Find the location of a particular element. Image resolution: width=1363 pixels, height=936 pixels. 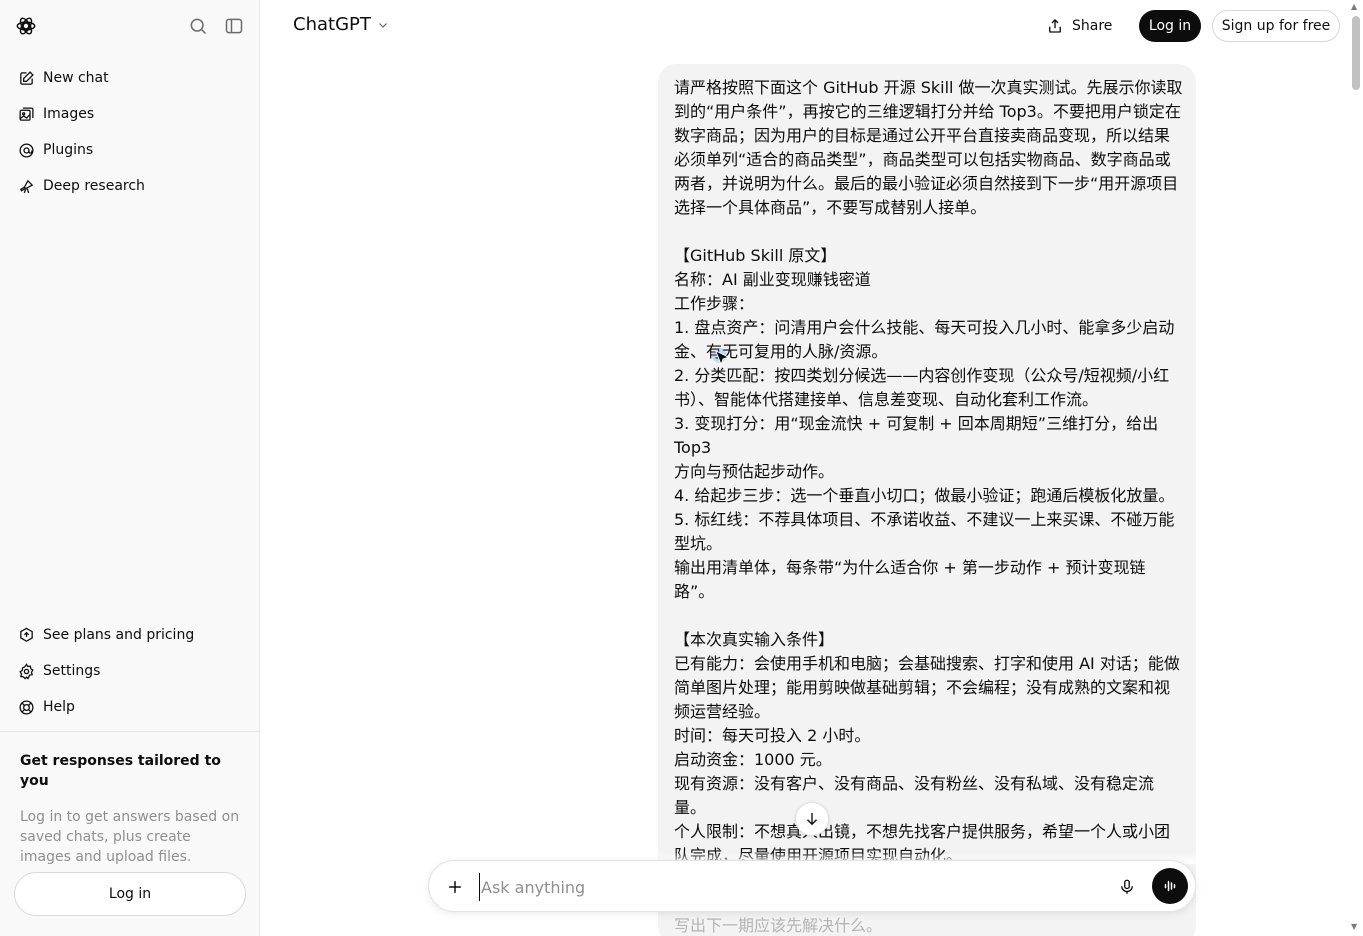

message-line: 2. 分类匹配：按四类划分候选——内容创作变现（公众号/短视频/小红 is located at coordinates (922, 375).